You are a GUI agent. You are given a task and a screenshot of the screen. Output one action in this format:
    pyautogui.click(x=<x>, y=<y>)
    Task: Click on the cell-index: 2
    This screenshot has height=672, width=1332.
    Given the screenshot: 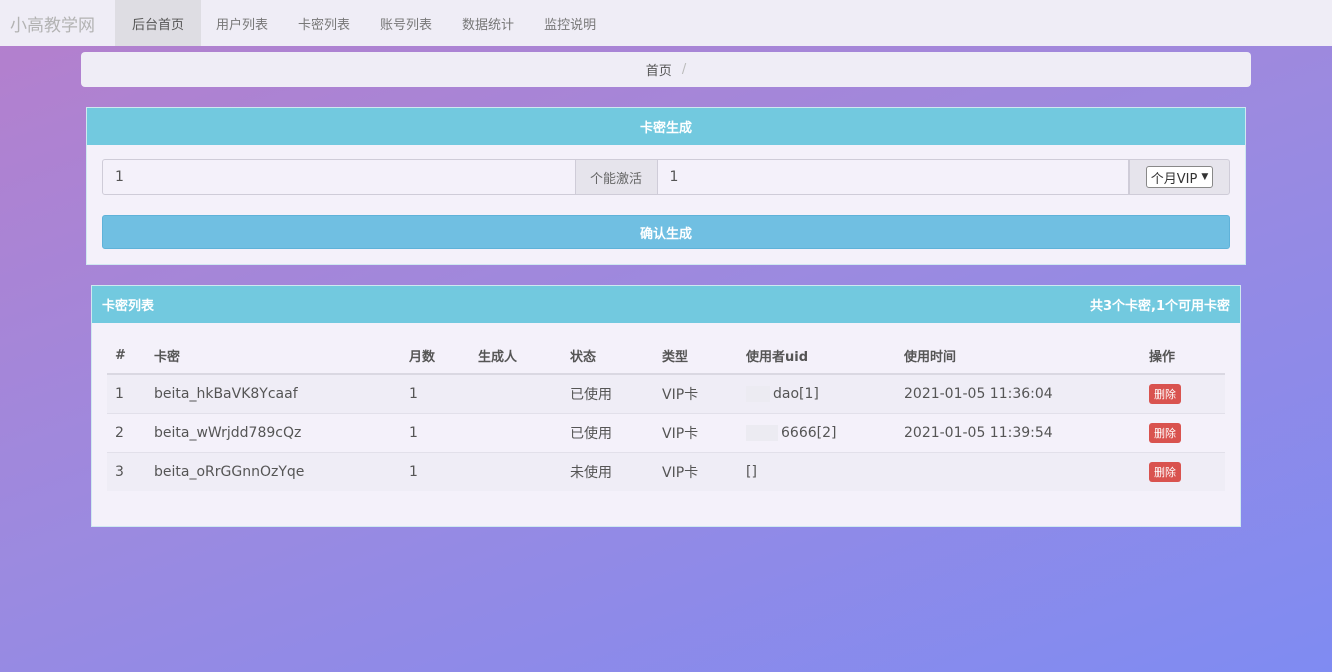 What is the action you would take?
    pyautogui.click(x=126, y=432)
    